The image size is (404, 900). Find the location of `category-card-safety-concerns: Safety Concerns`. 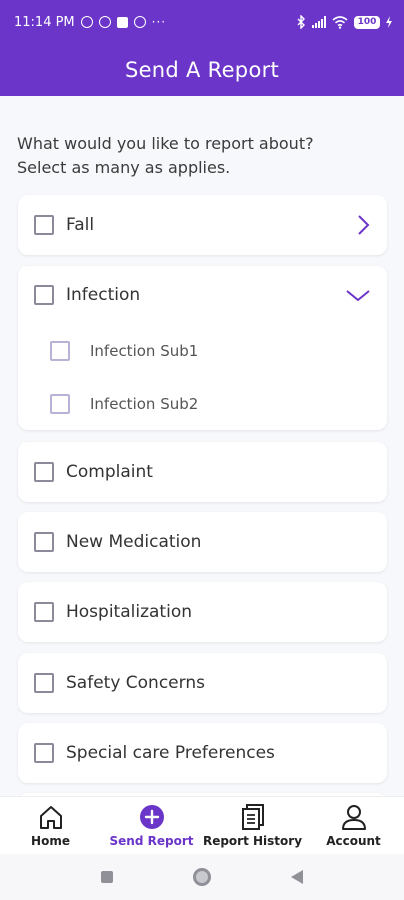

category-card-safety-concerns: Safety Concerns is located at coordinates (202, 683).